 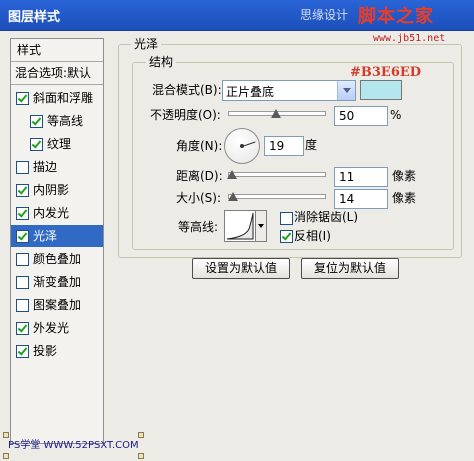 What do you see at coordinates (237, 15) in the screenshot?
I see `title-bar: 图层样式 思缘设计 脚本之家` at bounding box center [237, 15].